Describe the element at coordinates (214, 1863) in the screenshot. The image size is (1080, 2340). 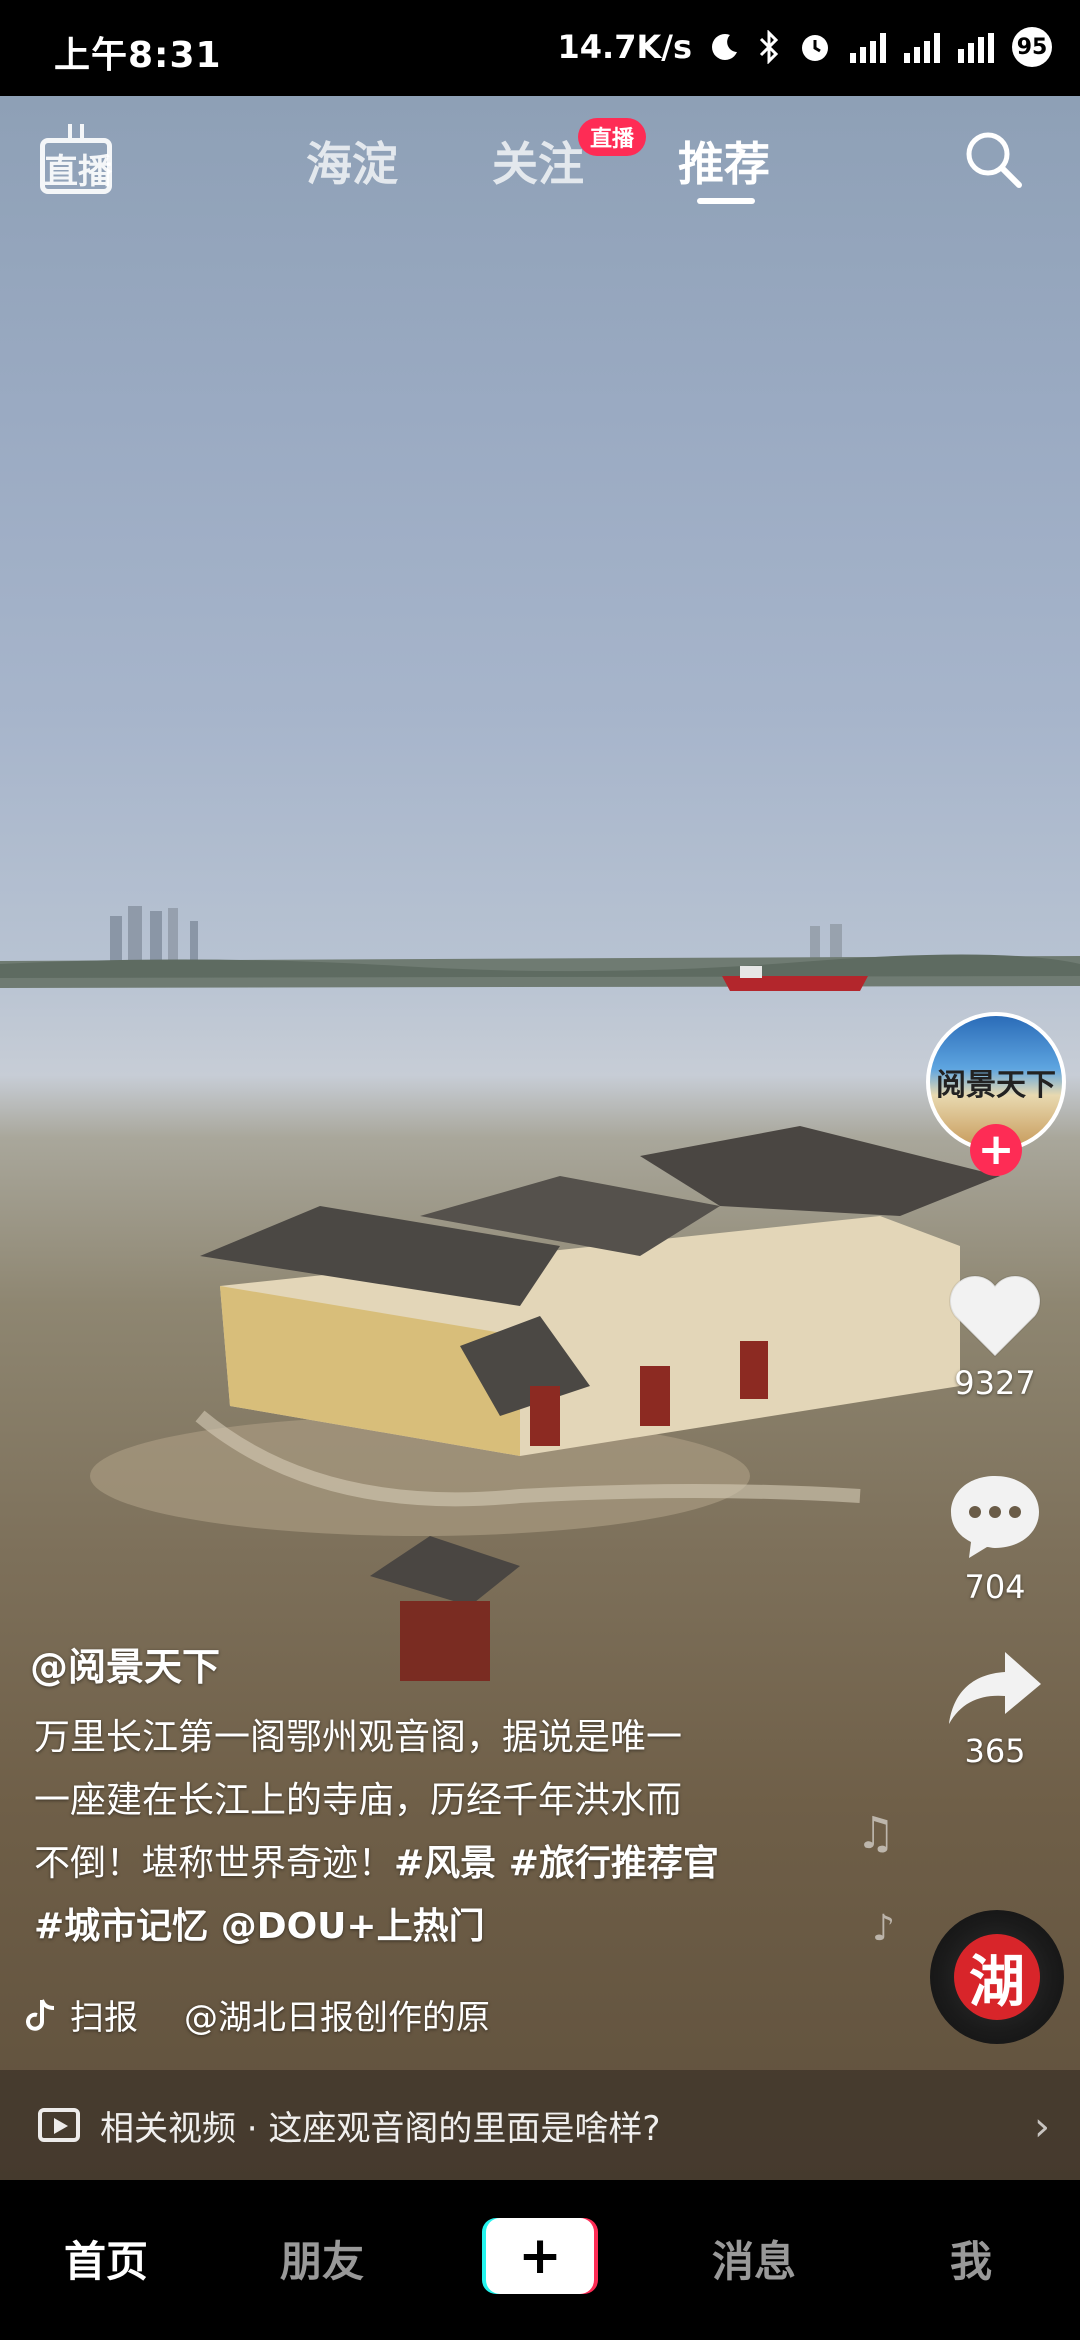
I see `description-text: 不倒！堪称世界奇迹！` at that location.